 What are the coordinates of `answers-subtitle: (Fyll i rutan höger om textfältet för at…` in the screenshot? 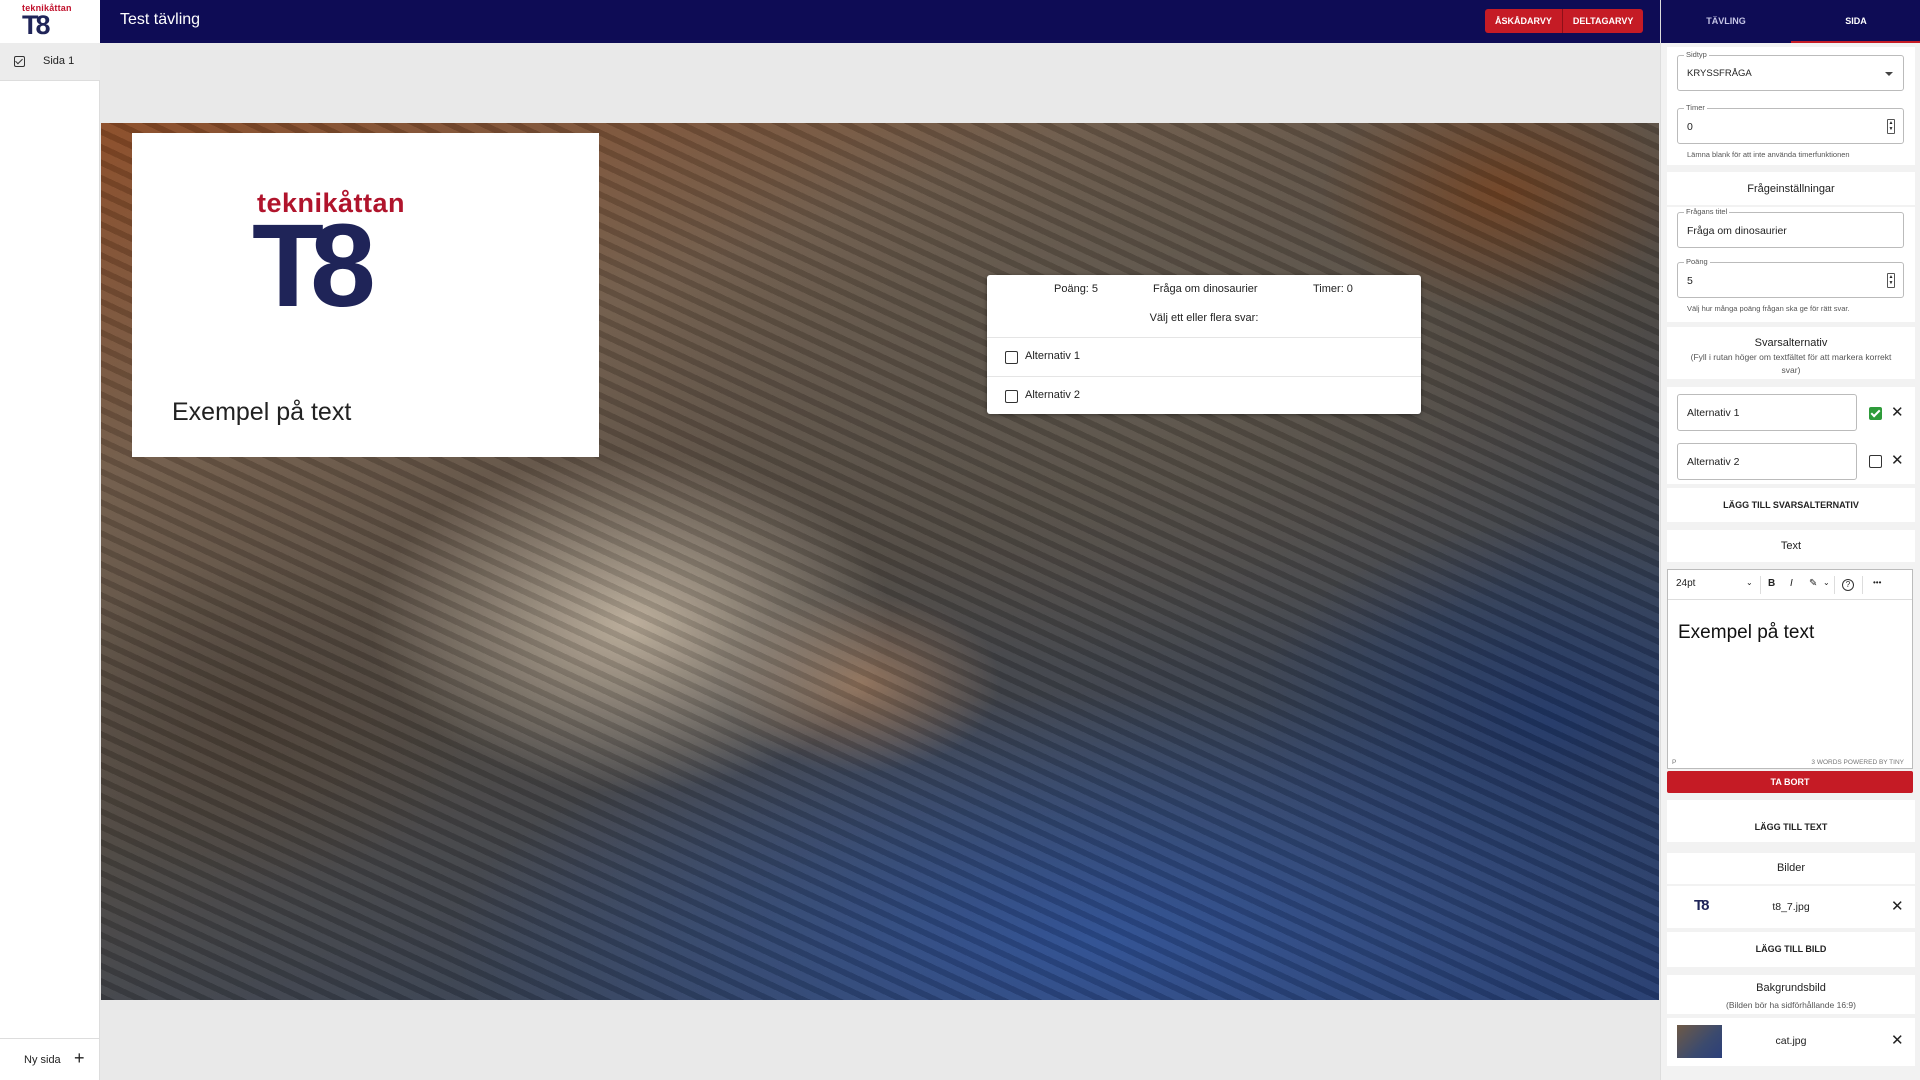 It's located at (1791, 363).